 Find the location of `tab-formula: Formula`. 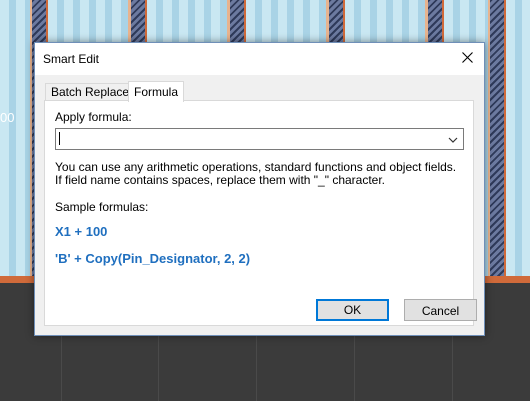

tab-formula: Formula is located at coordinates (156, 91).